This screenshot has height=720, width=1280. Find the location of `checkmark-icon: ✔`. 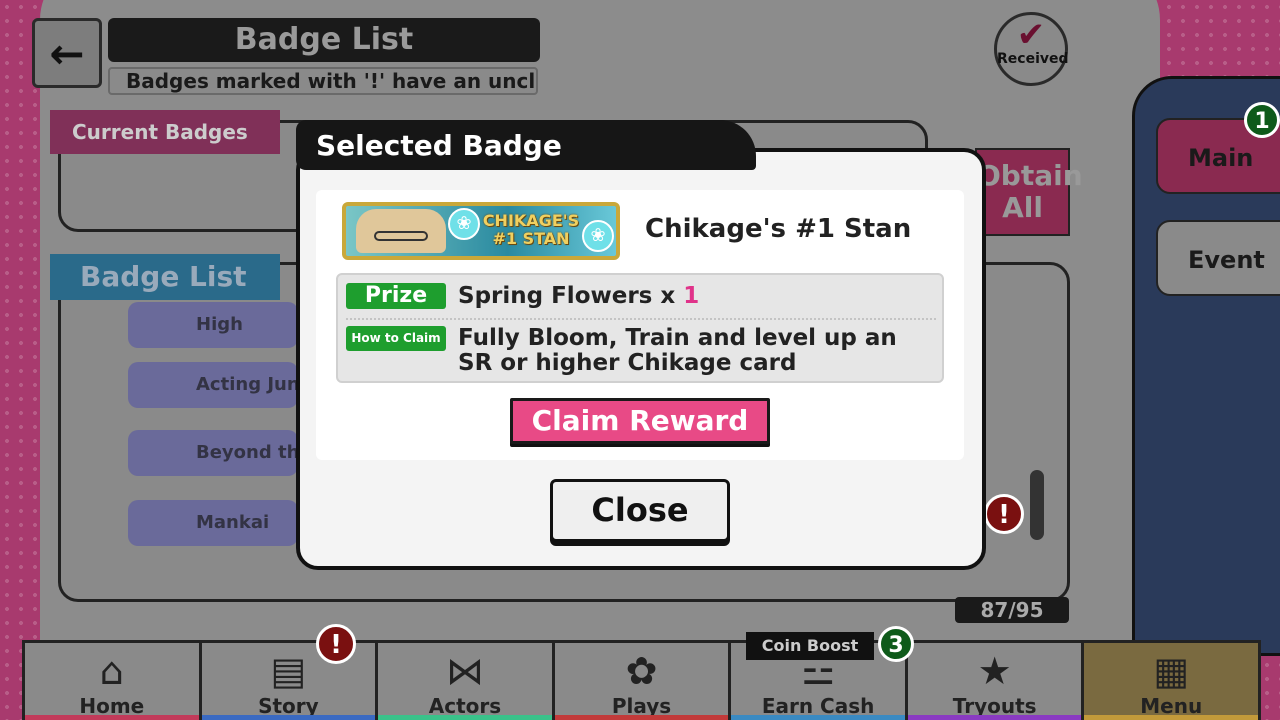

checkmark-icon: ✔ is located at coordinates (1031, 35).